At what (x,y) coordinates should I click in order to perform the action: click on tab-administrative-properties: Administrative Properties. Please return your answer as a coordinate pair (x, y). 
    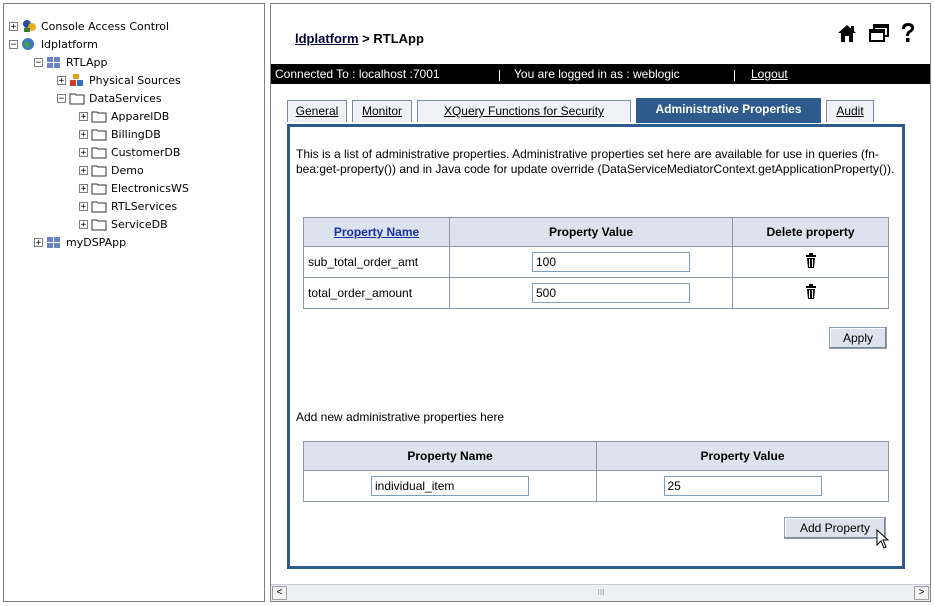
    Looking at the image, I should click on (728, 110).